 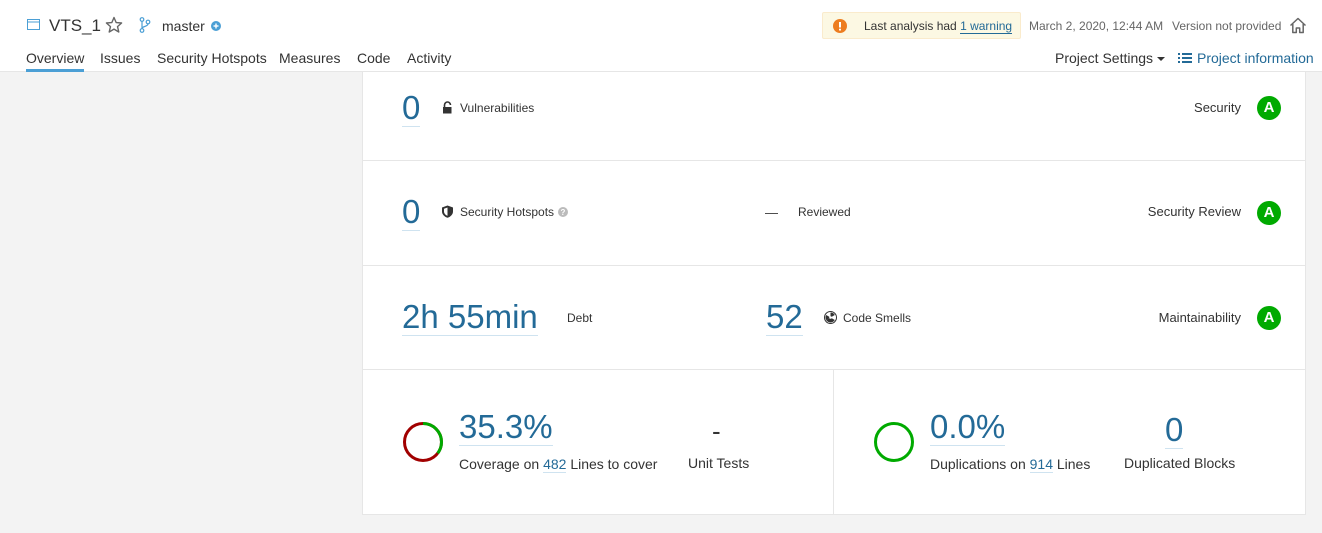 I want to click on security-rating: A, so click(x=1269, y=108).